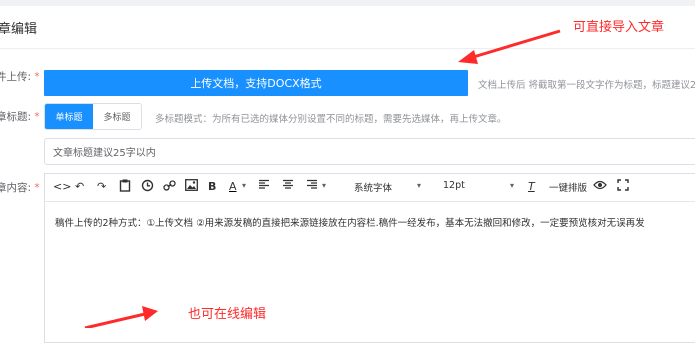 Image resolution: width=695 pixels, height=343 pixels. Describe the element at coordinates (468, 57) in the screenshot. I see `import-arrow-head` at that location.